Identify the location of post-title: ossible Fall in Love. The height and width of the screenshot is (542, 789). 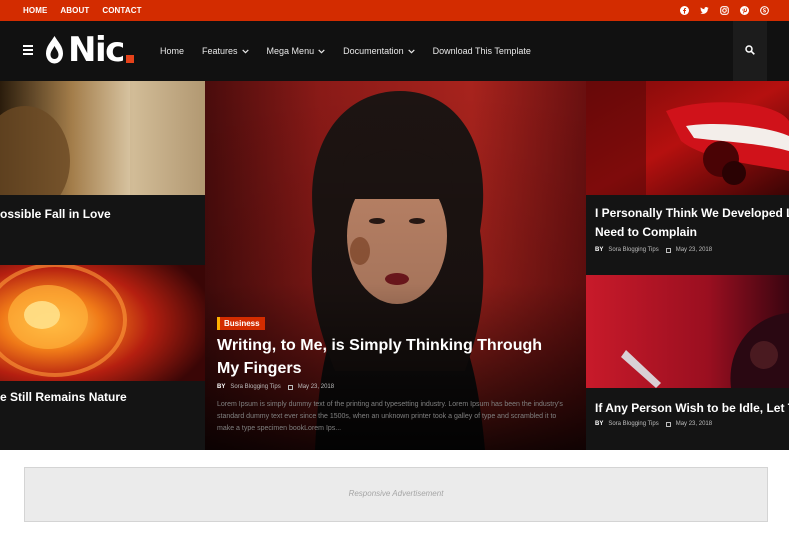
(55, 214).